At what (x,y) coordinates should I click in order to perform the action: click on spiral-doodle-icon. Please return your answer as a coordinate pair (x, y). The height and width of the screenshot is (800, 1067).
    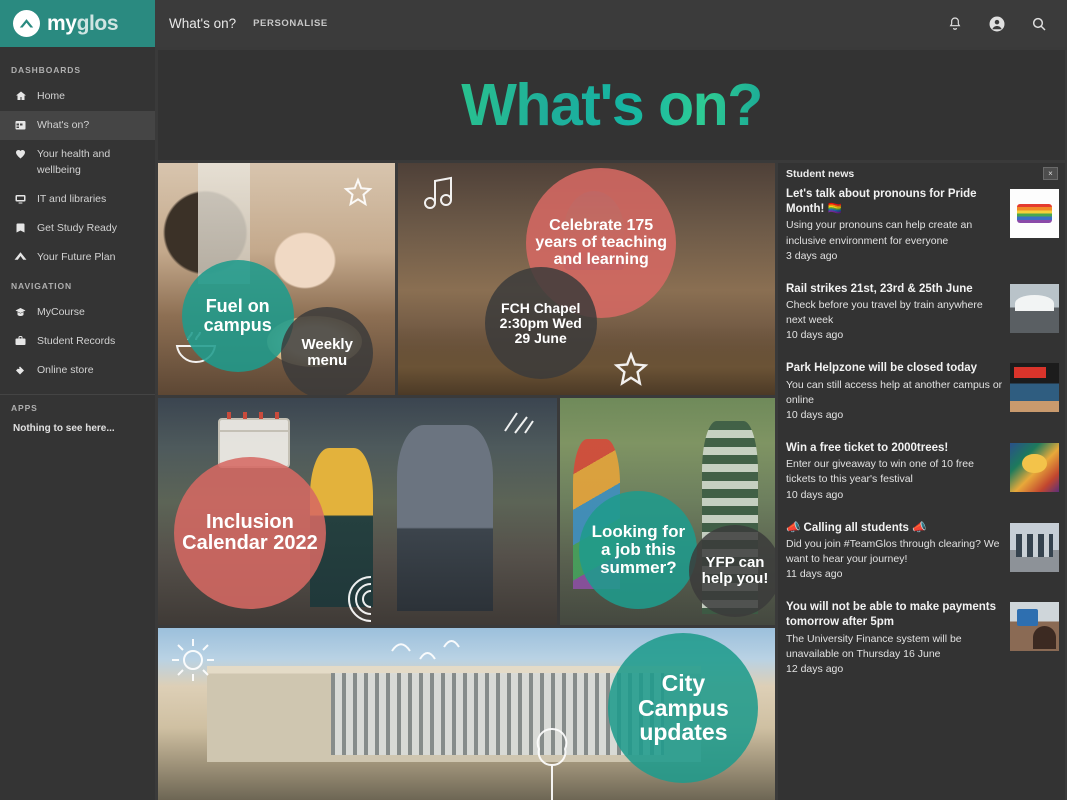
    Looking at the image, I should click on (359, 598).